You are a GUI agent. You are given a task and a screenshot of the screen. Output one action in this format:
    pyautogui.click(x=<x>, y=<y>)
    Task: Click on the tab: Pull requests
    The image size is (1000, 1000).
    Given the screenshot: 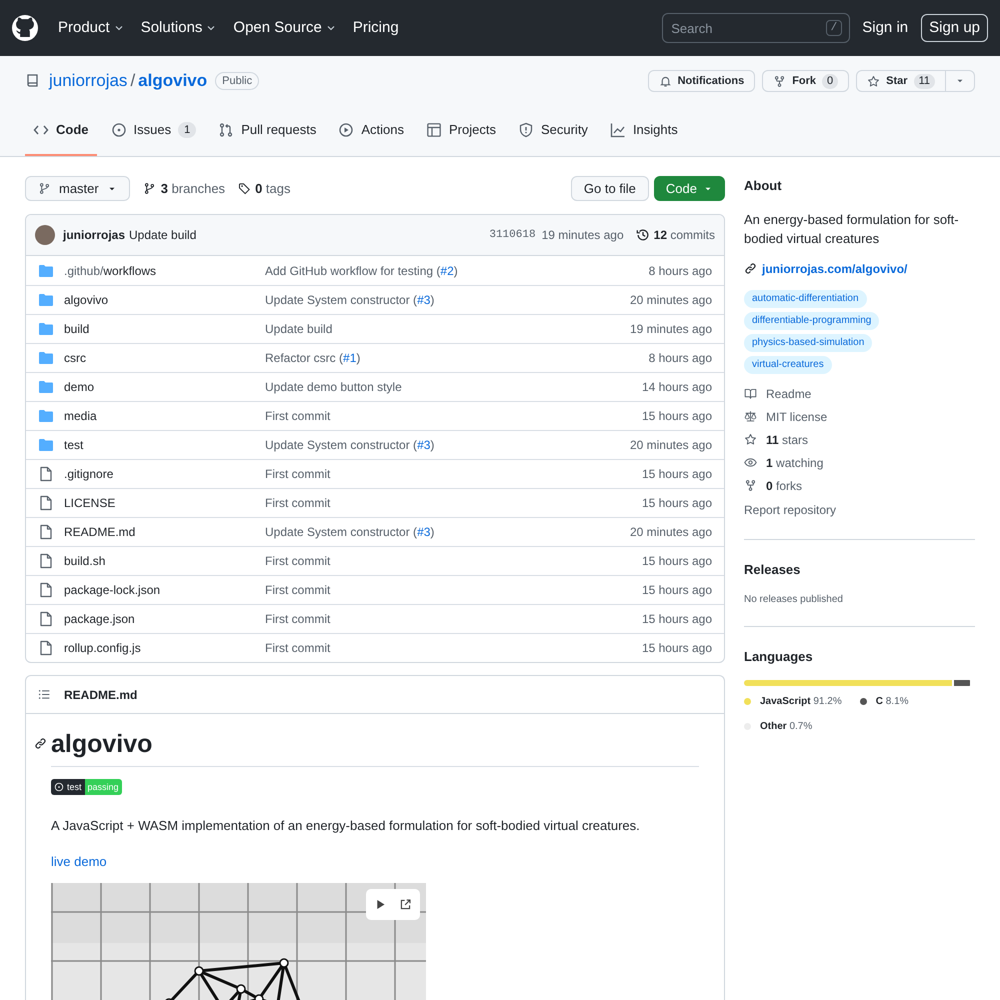 What is the action you would take?
    pyautogui.click(x=267, y=131)
    